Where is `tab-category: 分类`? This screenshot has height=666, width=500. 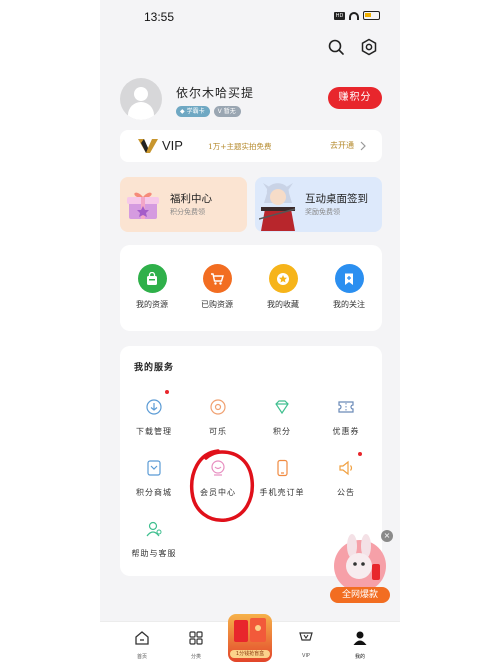
tab-category: 分类 is located at coordinates (196, 645).